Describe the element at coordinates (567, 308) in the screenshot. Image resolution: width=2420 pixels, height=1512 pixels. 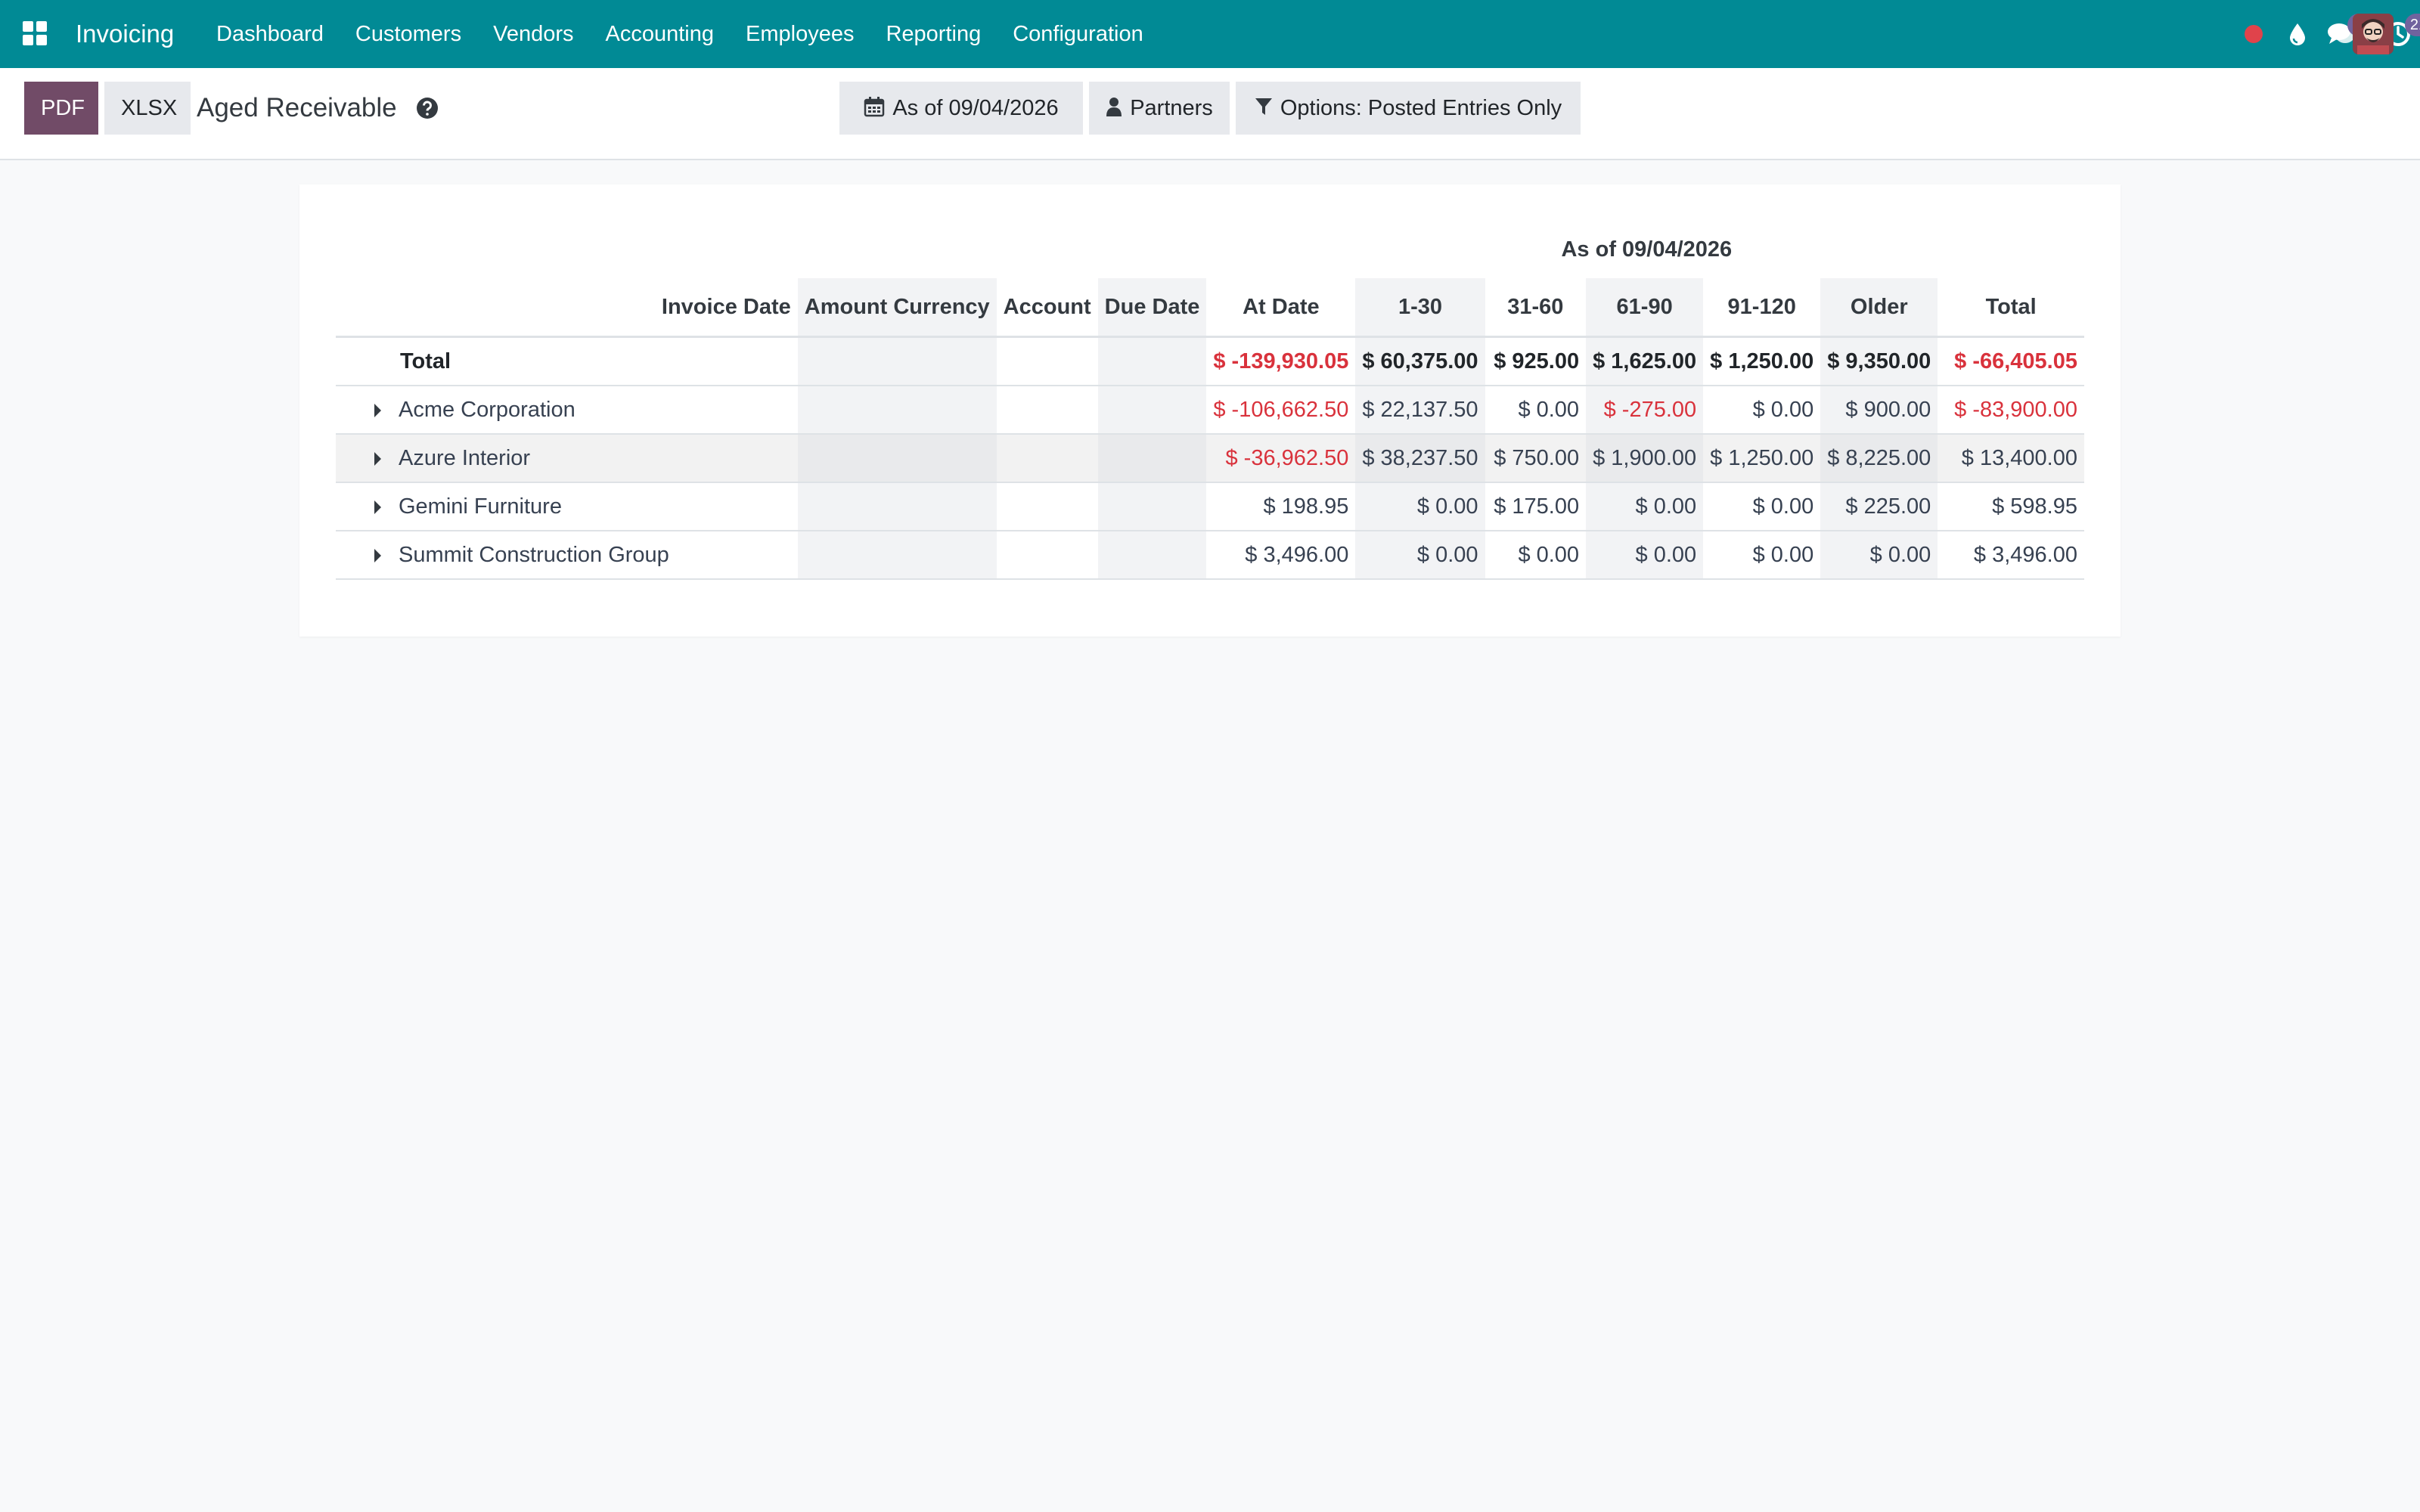
I see `column-header-invoice-date: Invoice Date` at that location.